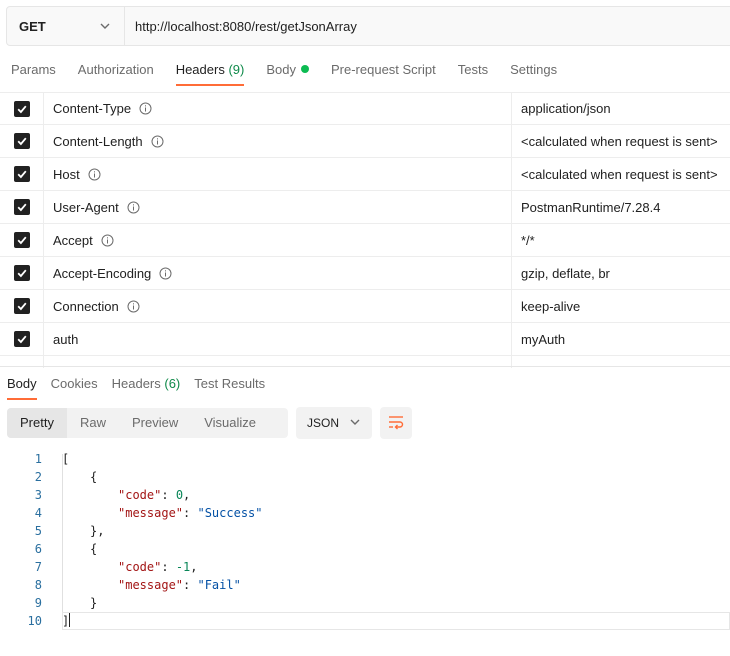  What do you see at coordinates (153, 513) in the screenshot?
I see `code-text: "message": "Success"` at bounding box center [153, 513].